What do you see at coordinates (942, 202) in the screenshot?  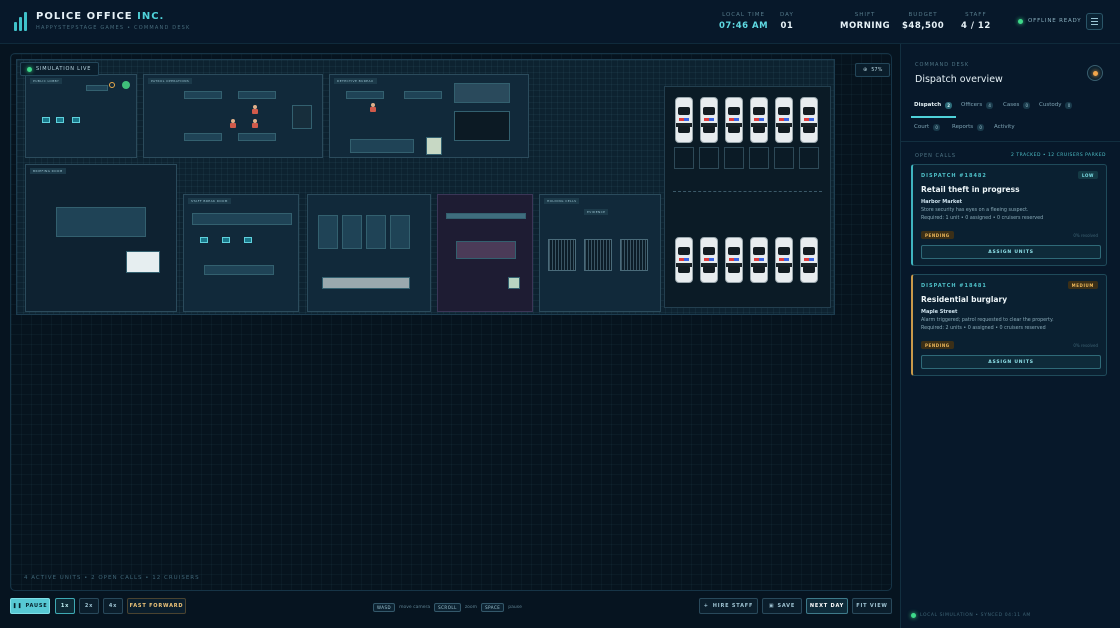 I see `call-location: Harbor Market` at bounding box center [942, 202].